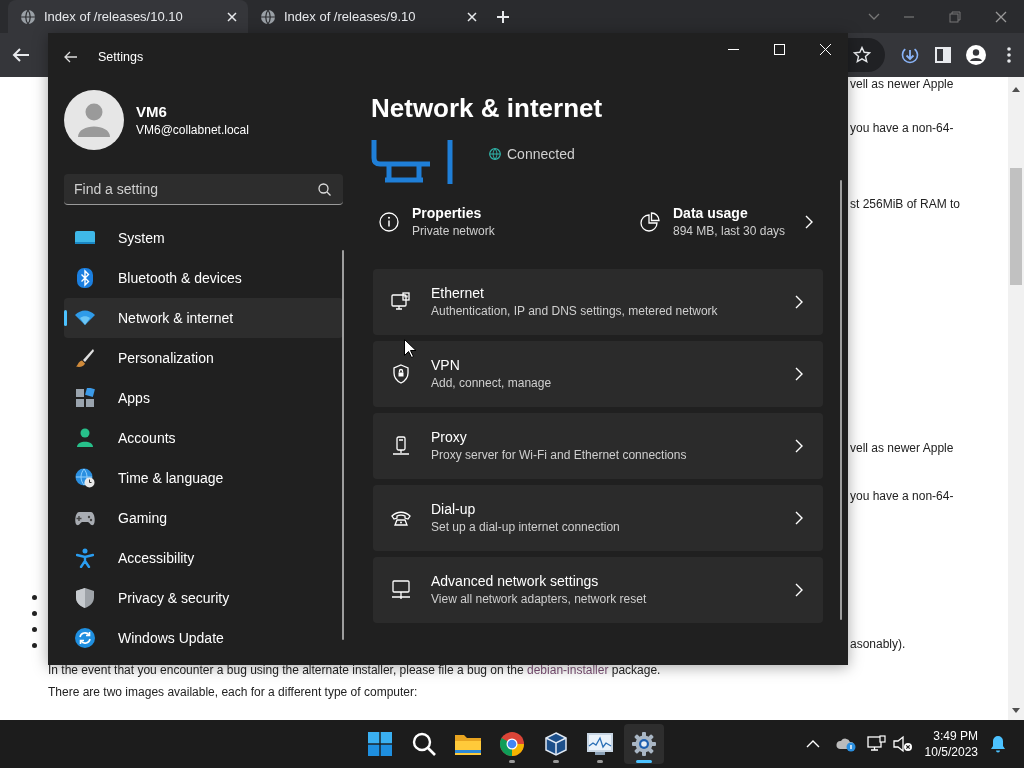  I want to click on paragraph: There are two images available, each for a different type of computer:, so click(233, 692).